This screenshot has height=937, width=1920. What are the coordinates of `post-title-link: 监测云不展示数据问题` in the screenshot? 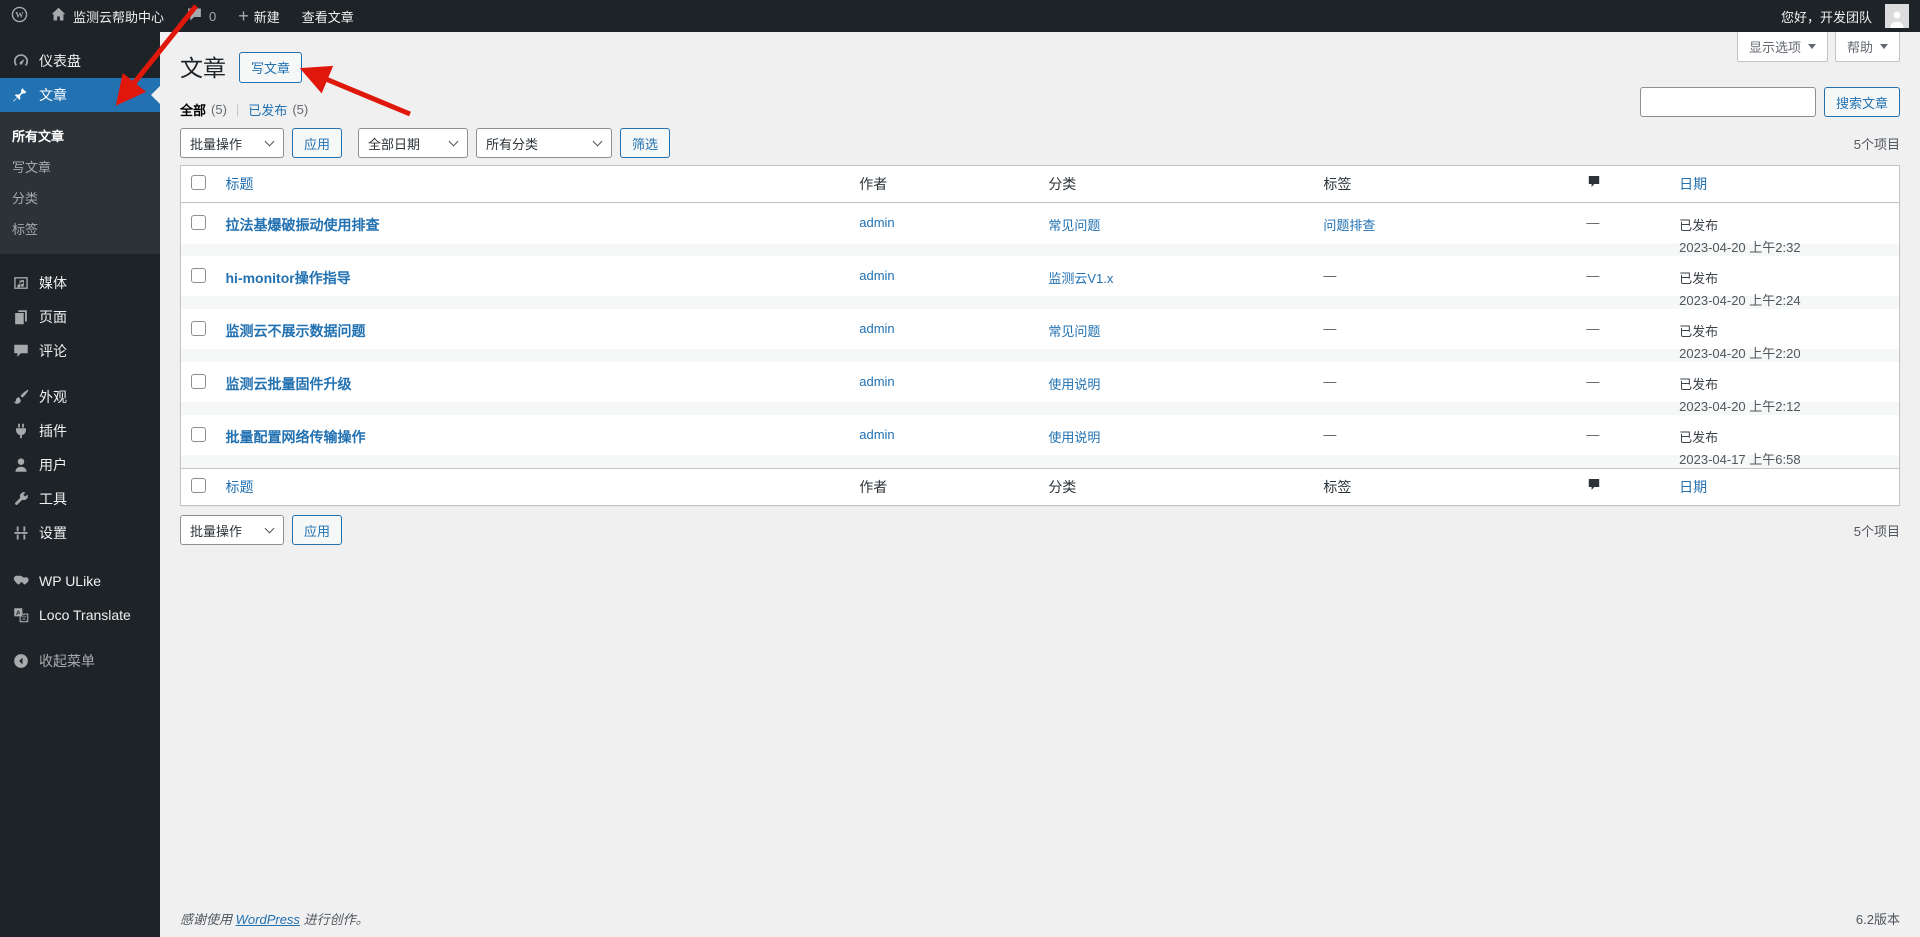 It's located at (296, 331).